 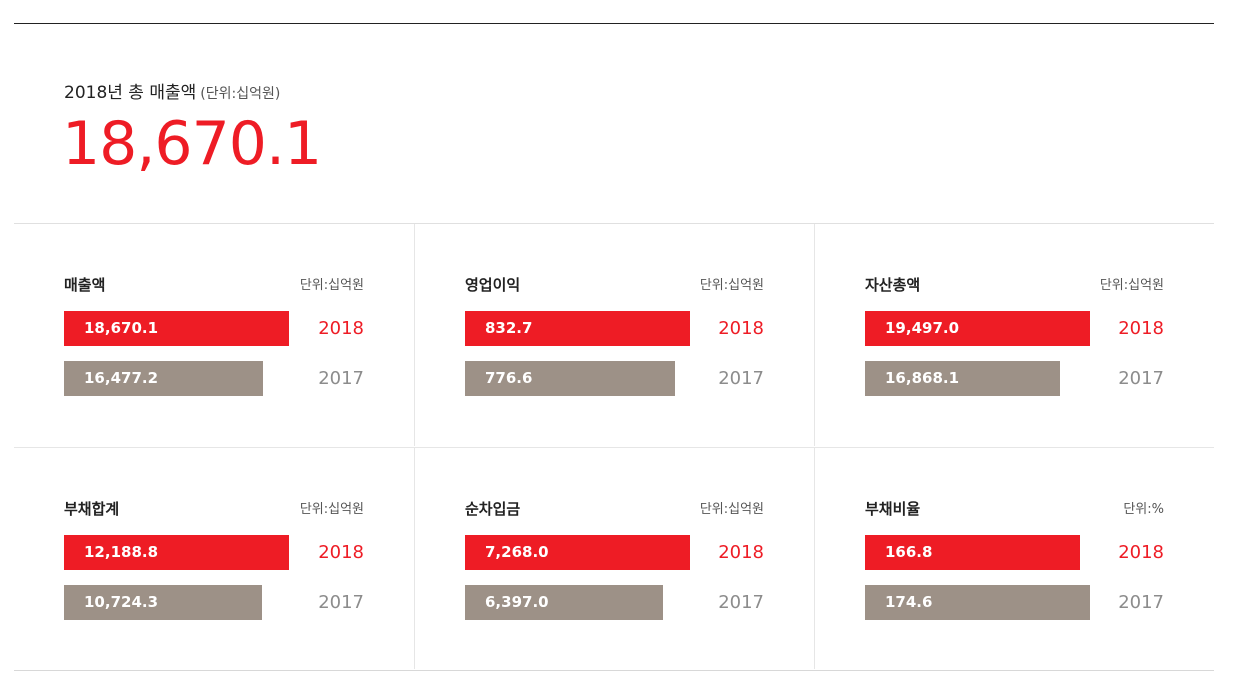 I want to click on bar-value-label: 12,188.8, so click(x=121, y=552).